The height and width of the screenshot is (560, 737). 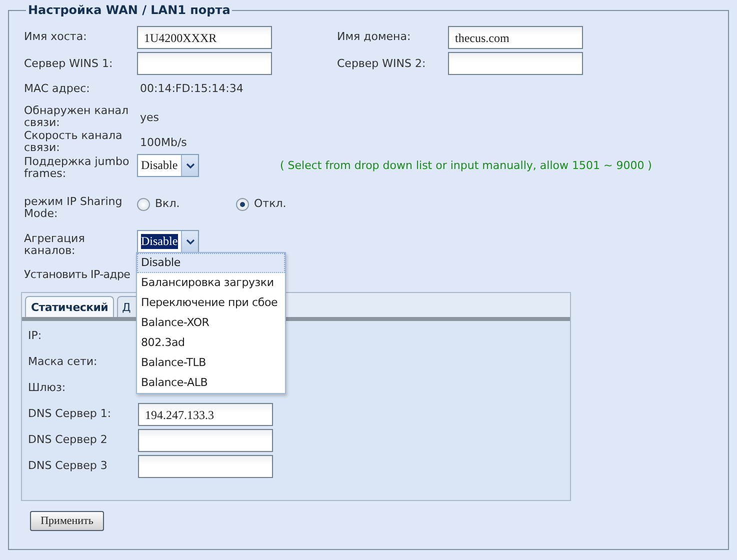 What do you see at coordinates (74, 208) in the screenshot?
I see `field-label: режим IP Sharing Mode:` at bounding box center [74, 208].